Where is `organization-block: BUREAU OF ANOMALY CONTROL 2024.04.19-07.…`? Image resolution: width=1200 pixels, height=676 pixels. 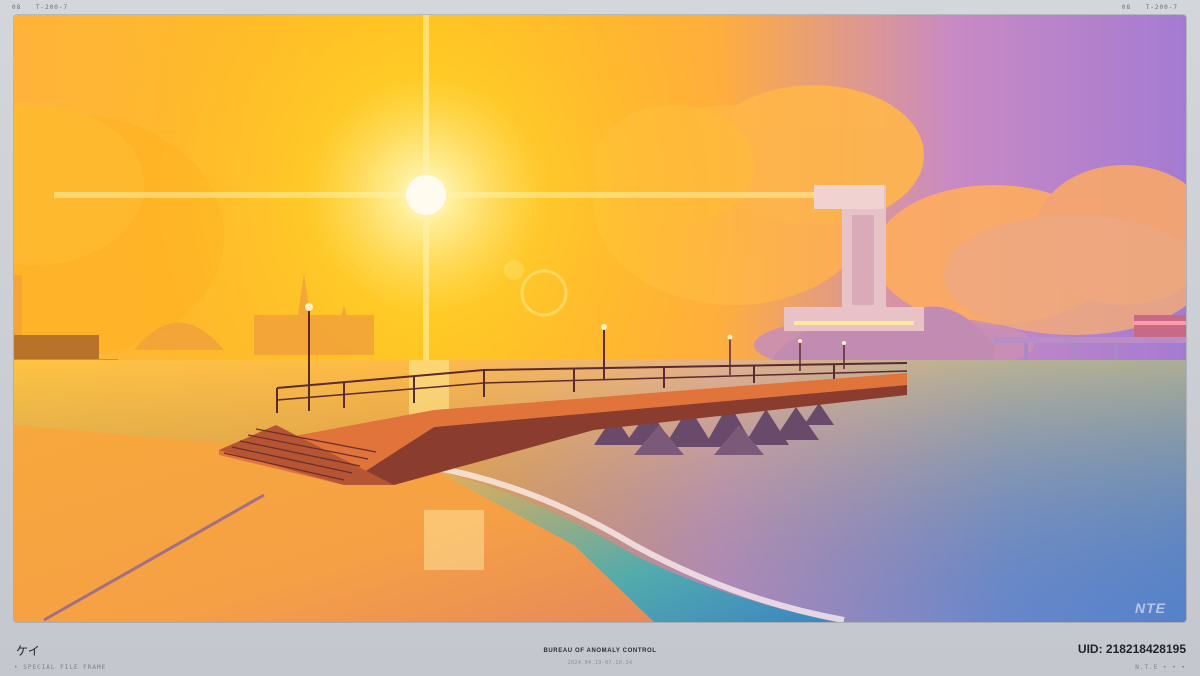 organization-block: BUREAU OF ANOMALY CONTROL 2024.04.19-07.… is located at coordinates (600, 657).